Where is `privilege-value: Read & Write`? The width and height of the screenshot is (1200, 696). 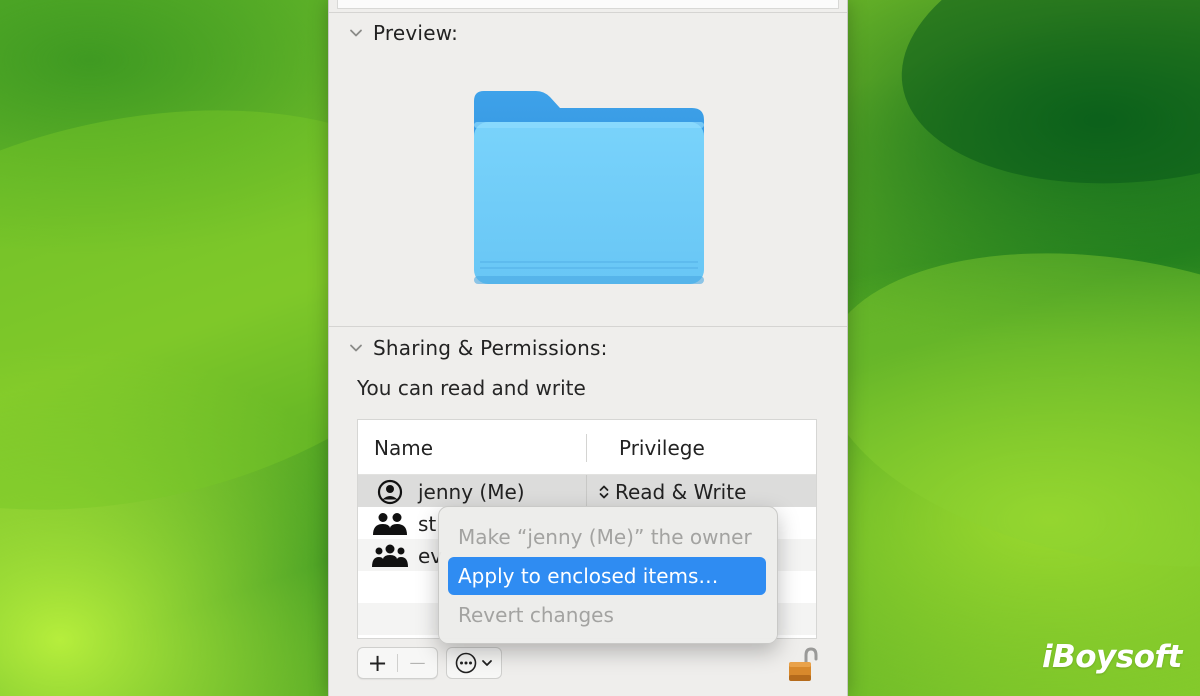
privilege-value: Read & Write is located at coordinates (681, 492).